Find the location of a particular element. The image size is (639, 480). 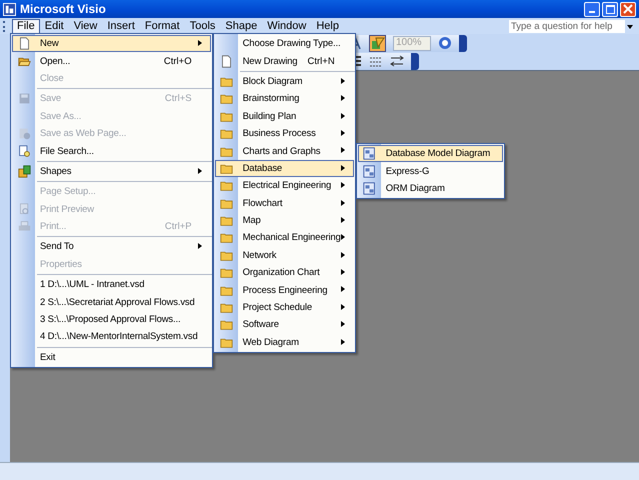

menu-item: Process Engineering is located at coordinates (284, 290).